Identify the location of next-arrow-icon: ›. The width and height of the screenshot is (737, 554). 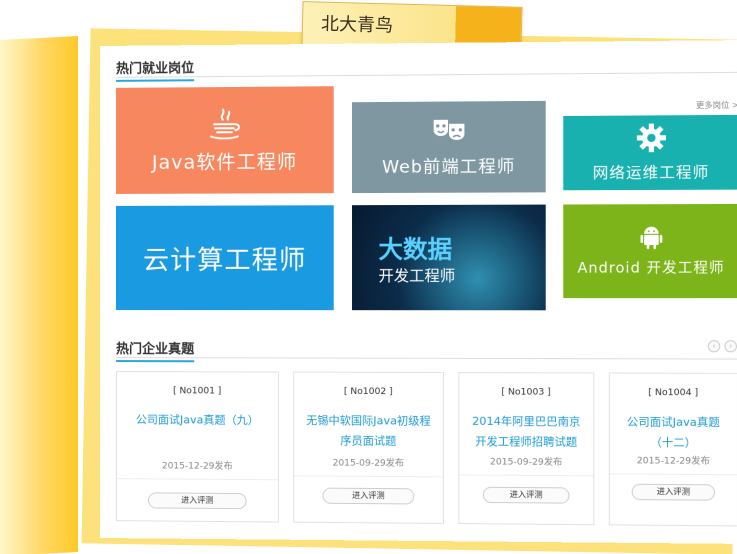
(730, 346).